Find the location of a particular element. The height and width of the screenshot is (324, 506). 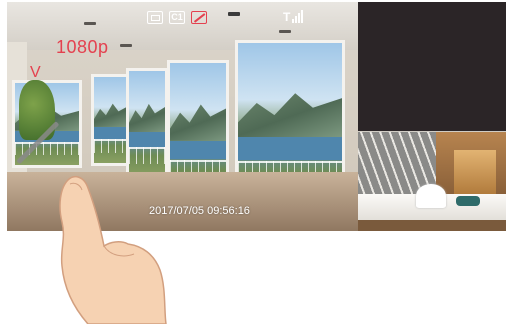

no-record-icon is located at coordinates (199, 17).